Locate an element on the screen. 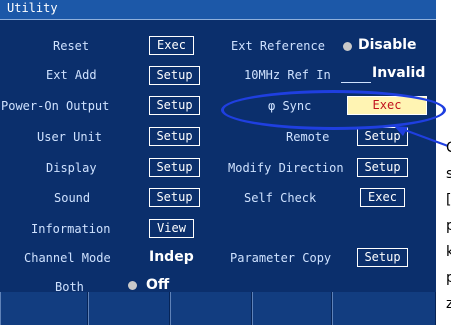 Image resolution: width=451 pixels, height=325 pixels. callout-letter: C is located at coordinates (448, 148).